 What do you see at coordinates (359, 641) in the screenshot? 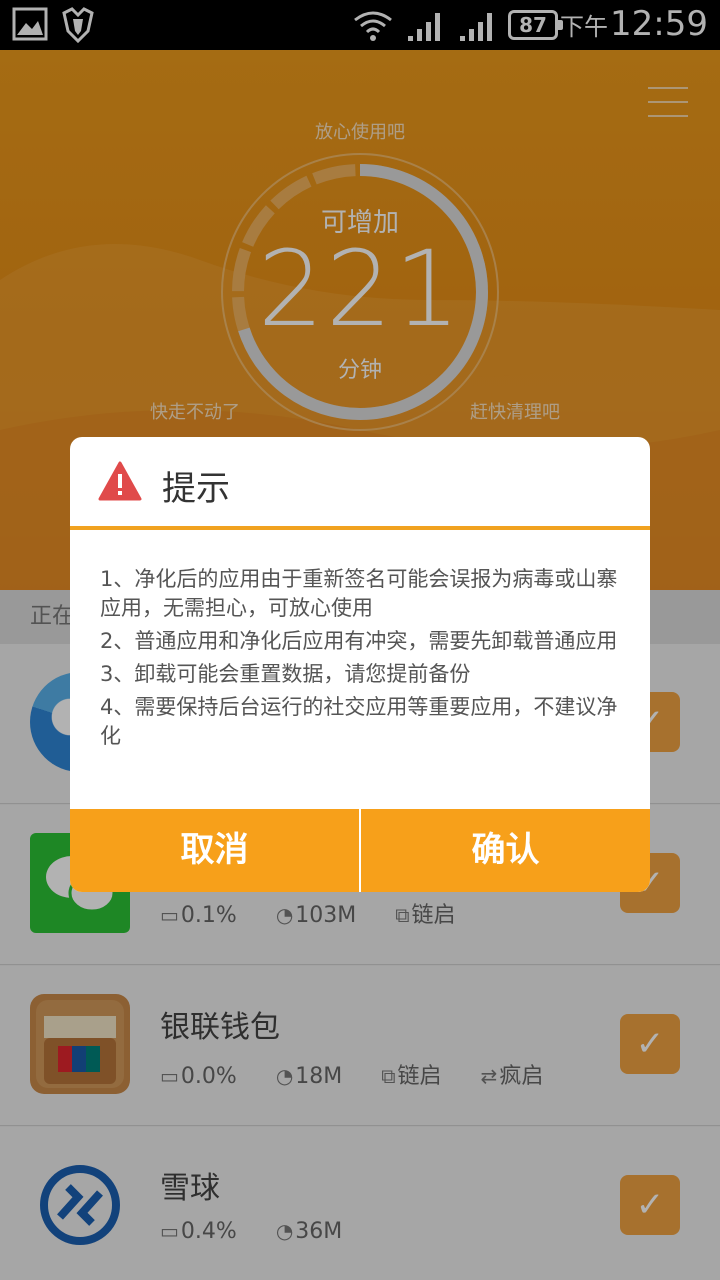
I see `dialog-line: 2、普通应用和净化后应用有冲突，需要先卸载普通应用` at bounding box center [359, 641].